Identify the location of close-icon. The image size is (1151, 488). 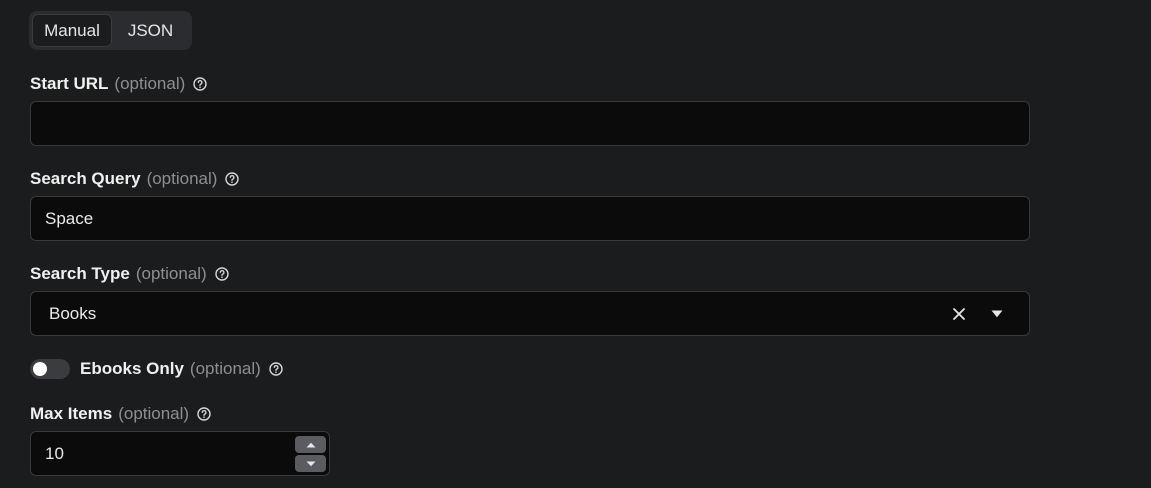
(959, 314).